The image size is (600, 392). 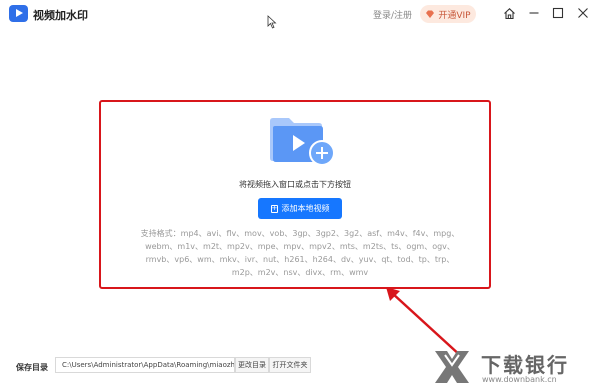 What do you see at coordinates (272, 22) in the screenshot?
I see `mouse-cursor-icon` at bounding box center [272, 22].